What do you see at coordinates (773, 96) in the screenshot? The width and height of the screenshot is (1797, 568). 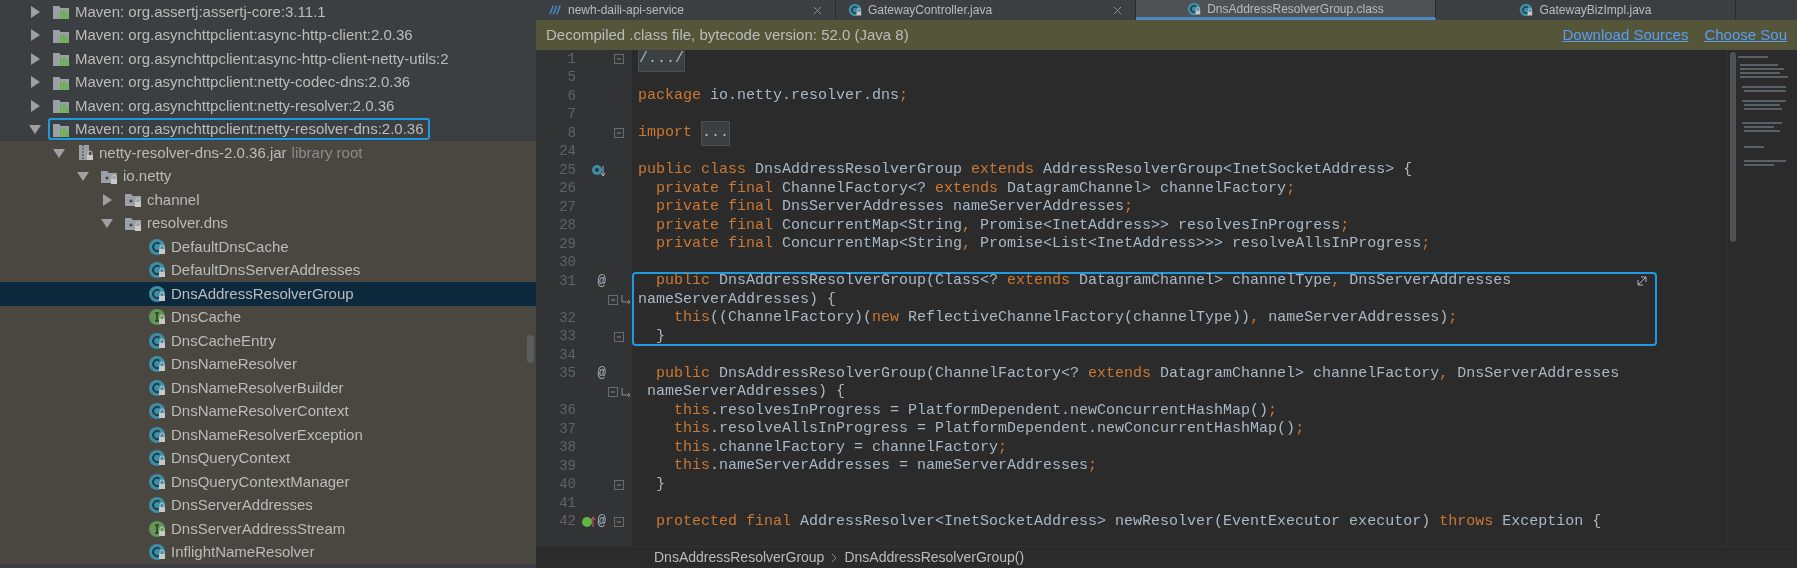 I see `code-line: package io.netty.resolver.dns;` at bounding box center [773, 96].